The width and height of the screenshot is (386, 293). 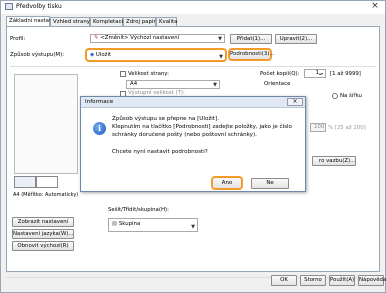 I want to click on page-size-checkbox, so click(x=123, y=74).